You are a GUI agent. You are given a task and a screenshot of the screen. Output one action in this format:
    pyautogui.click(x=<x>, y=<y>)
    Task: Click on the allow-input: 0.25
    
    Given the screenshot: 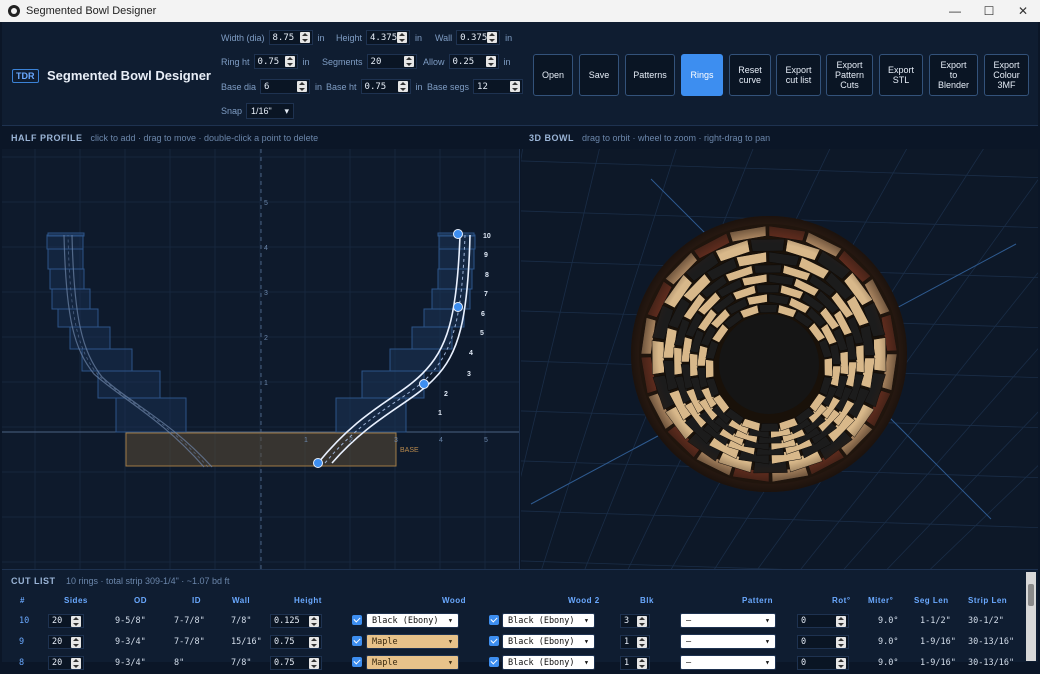 What is the action you would take?
    pyautogui.click(x=473, y=61)
    